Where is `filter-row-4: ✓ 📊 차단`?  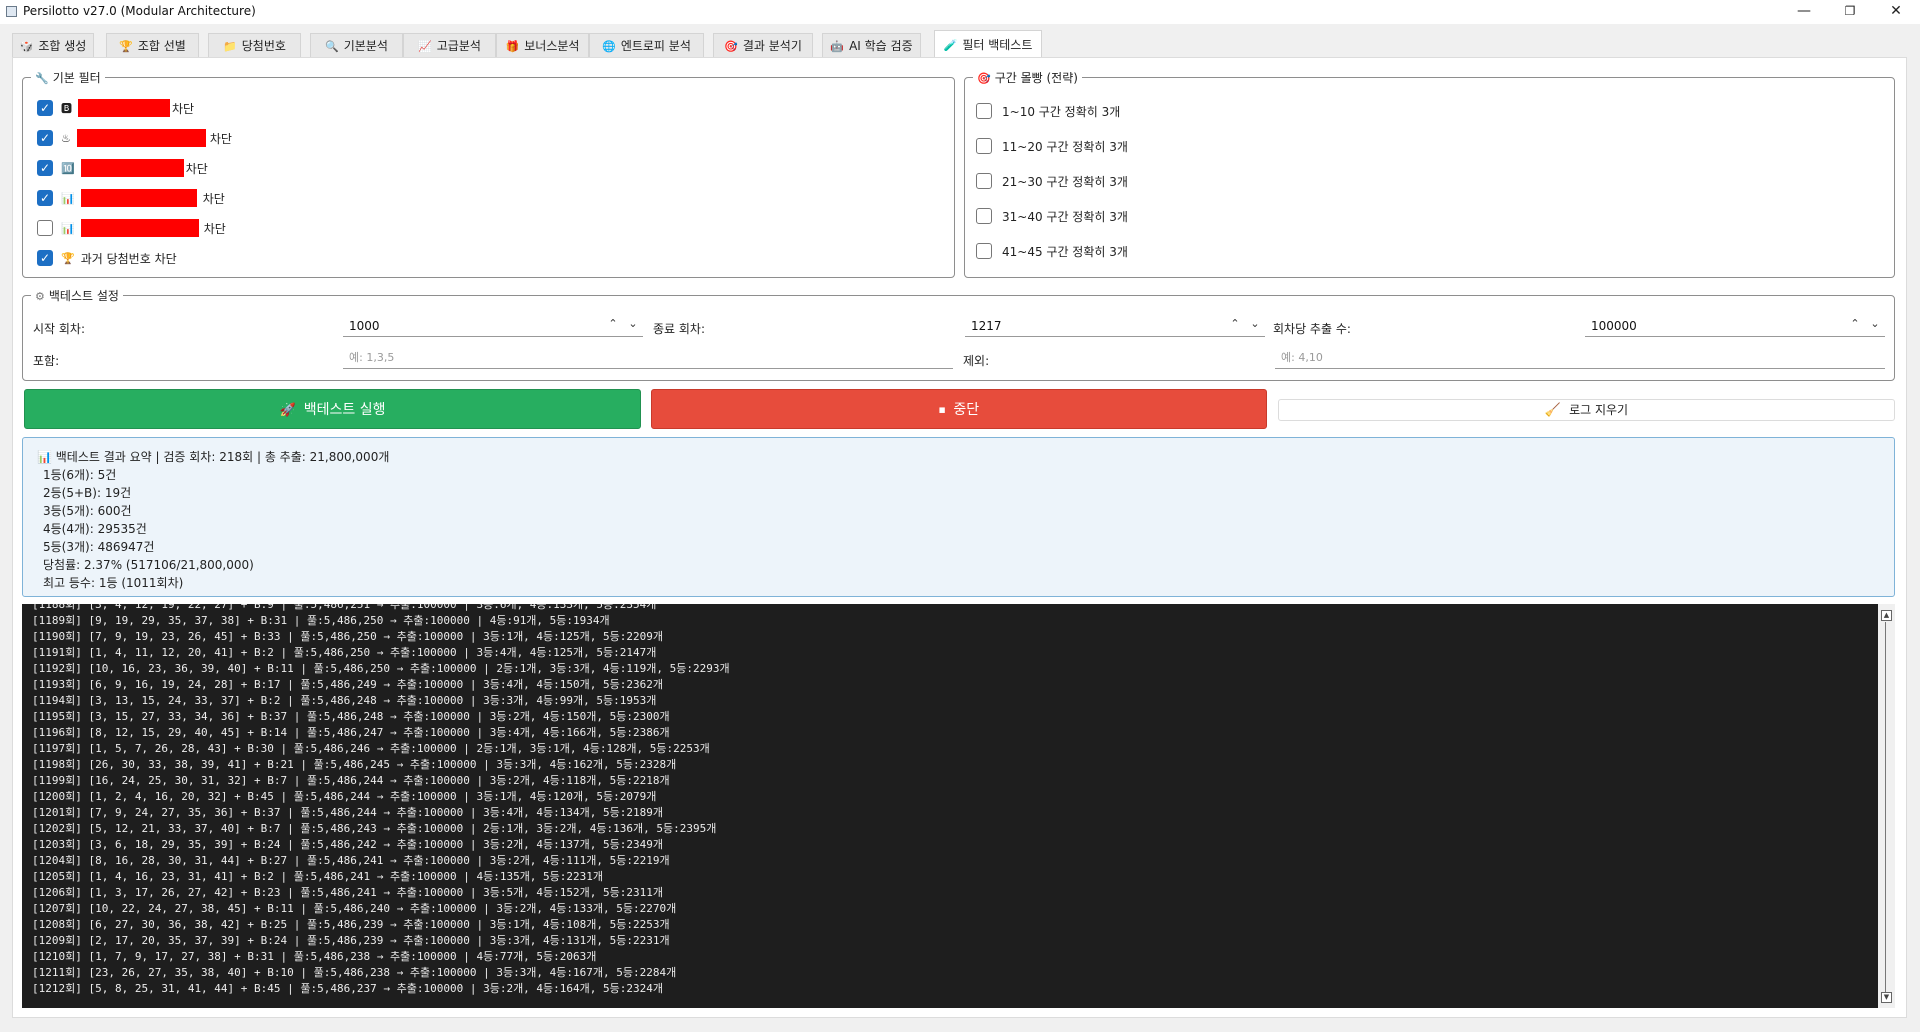 filter-row-4: ✓ 📊 차단 is located at coordinates (131, 198).